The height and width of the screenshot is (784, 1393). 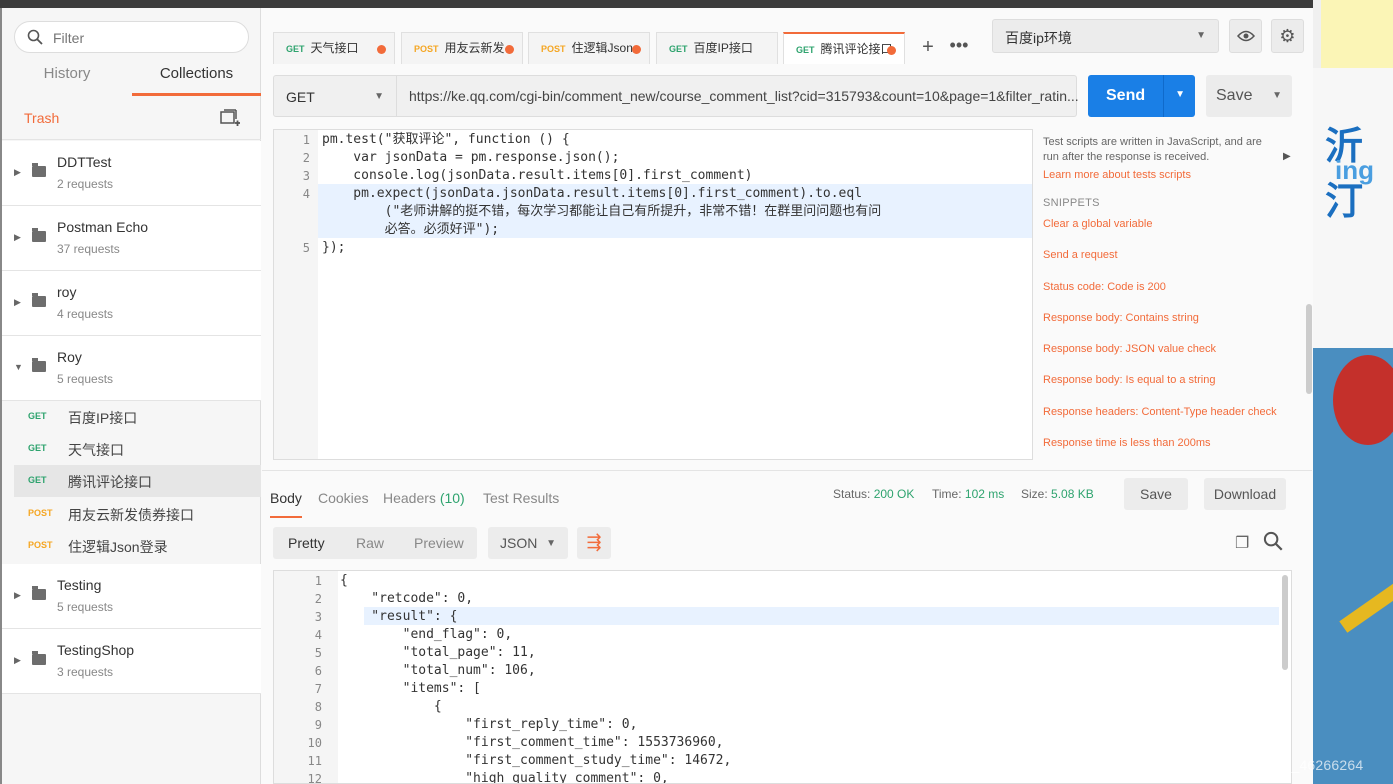 What do you see at coordinates (1105, 36) in the screenshot?
I see `environment-select: 百度ip环境 ▼` at bounding box center [1105, 36].